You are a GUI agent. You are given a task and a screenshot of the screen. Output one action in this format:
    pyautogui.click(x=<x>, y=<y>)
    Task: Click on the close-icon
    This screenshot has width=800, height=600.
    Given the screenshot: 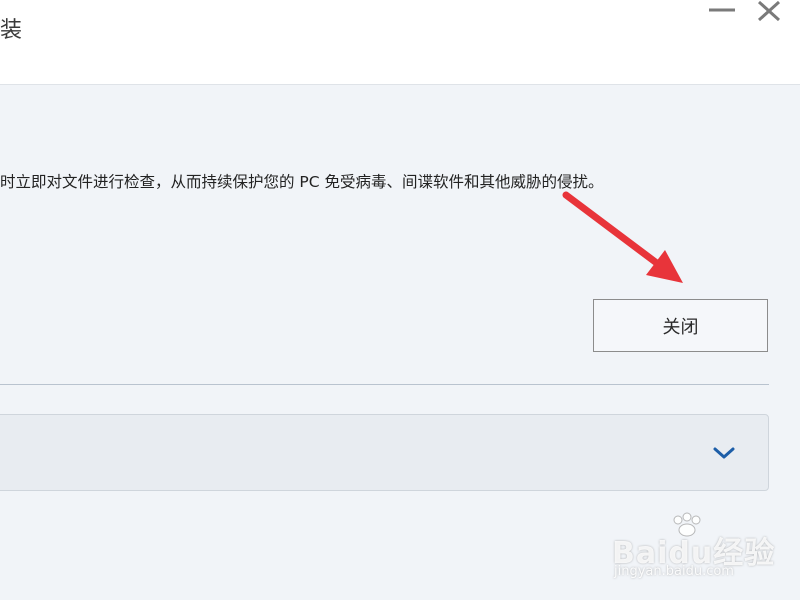 What is the action you would take?
    pyautogui.click(x=769, y=11)
    